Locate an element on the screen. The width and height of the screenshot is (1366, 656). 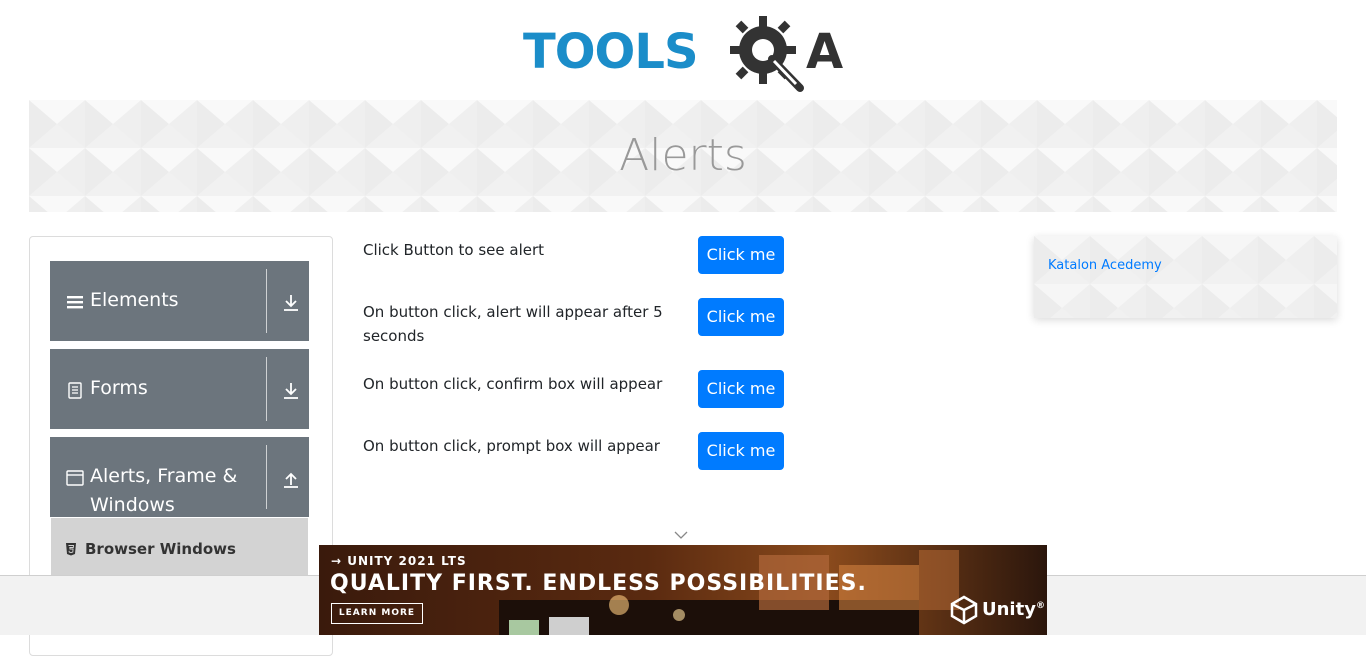
page-title: Alerts is located at coordinates (683, 155).